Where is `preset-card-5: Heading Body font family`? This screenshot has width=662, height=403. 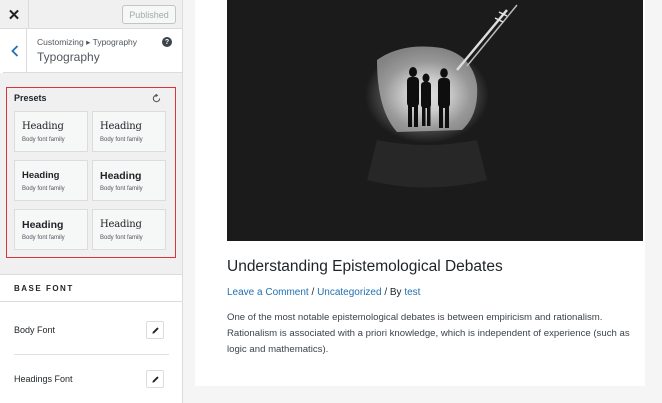
preset-card-5: Heading Body font family is located at coordinates (51, 229).